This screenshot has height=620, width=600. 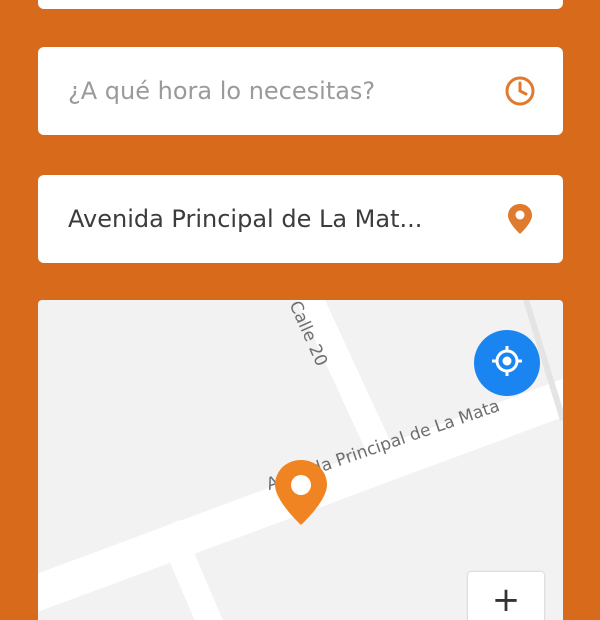 I want to click on zoom-in-button: +, so click(x=506, y=596).